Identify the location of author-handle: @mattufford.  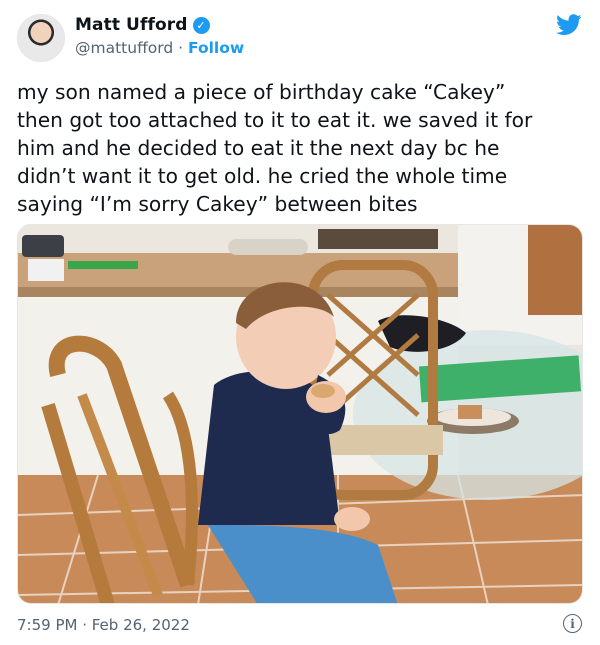
(124, 48).